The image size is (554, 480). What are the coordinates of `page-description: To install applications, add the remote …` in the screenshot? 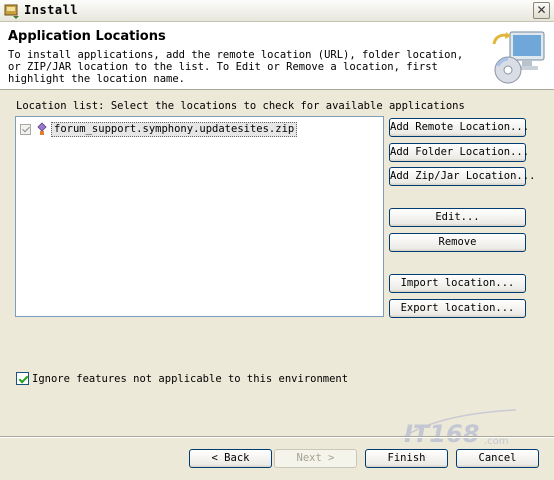 It's located at (236, 67).